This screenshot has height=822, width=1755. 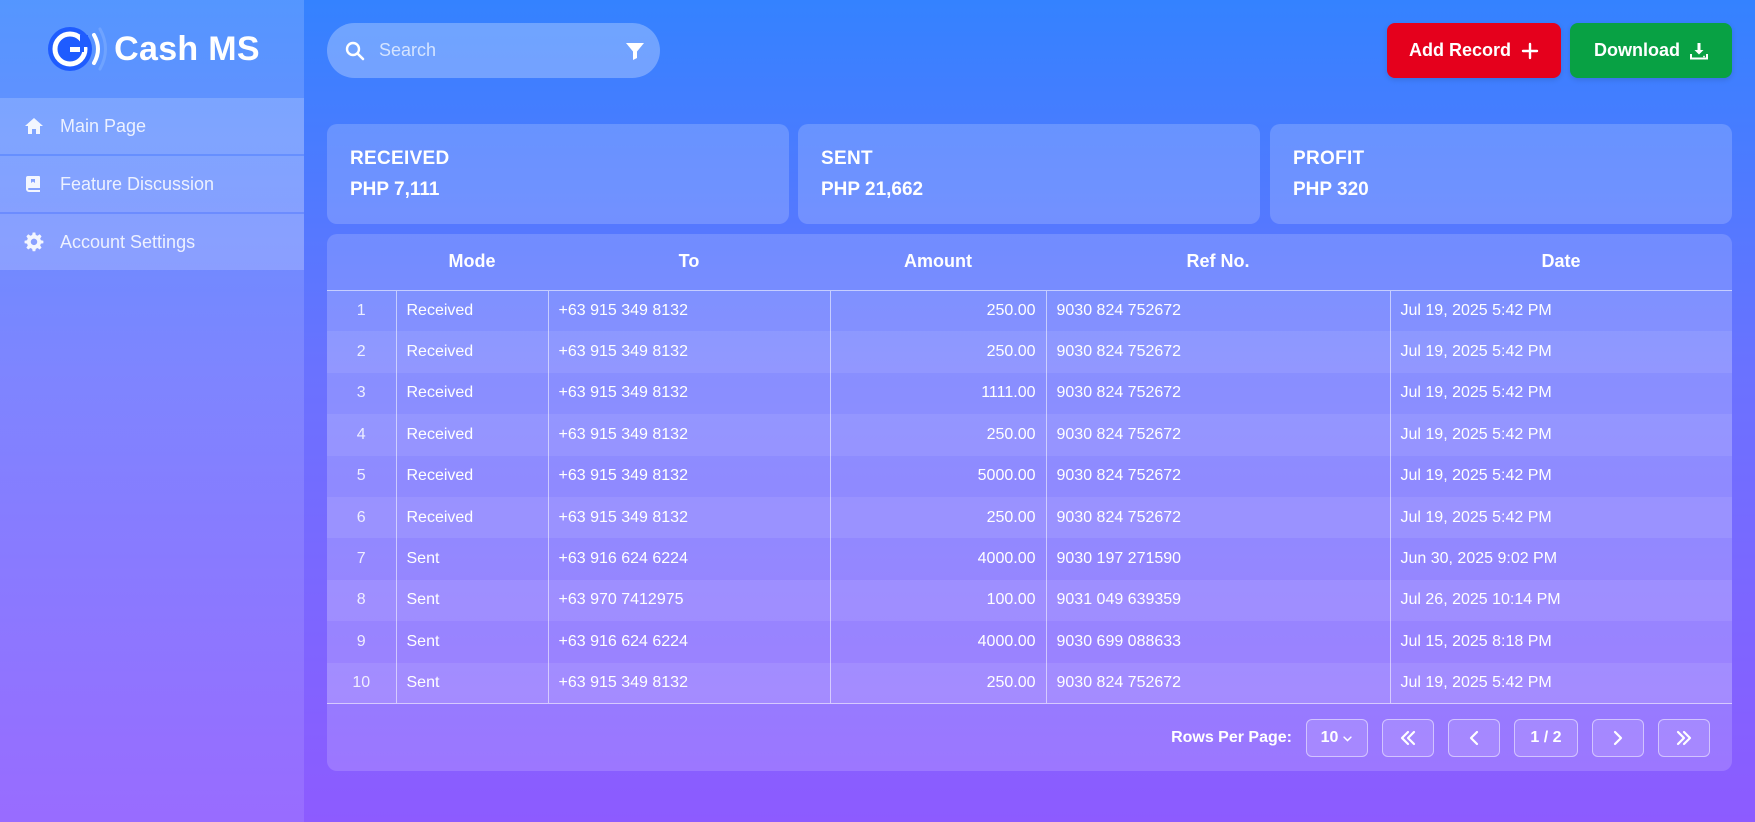 I want to click on sidebar-item-feature-discussion: Feature Discussion, so click(x=152, y=184).